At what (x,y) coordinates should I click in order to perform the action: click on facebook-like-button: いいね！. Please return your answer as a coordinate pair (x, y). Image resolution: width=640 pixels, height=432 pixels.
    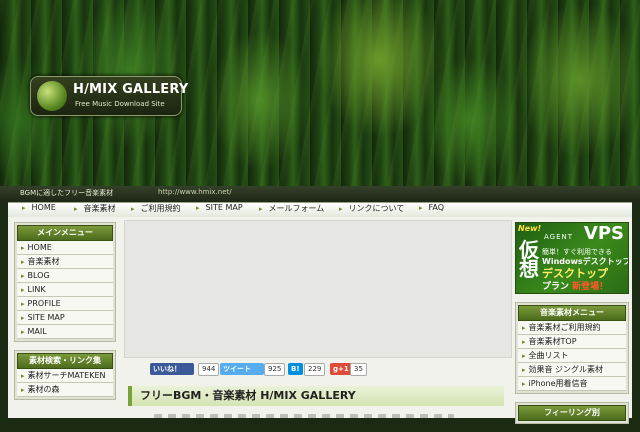
    Looking at the image, I should click on (172, 369).